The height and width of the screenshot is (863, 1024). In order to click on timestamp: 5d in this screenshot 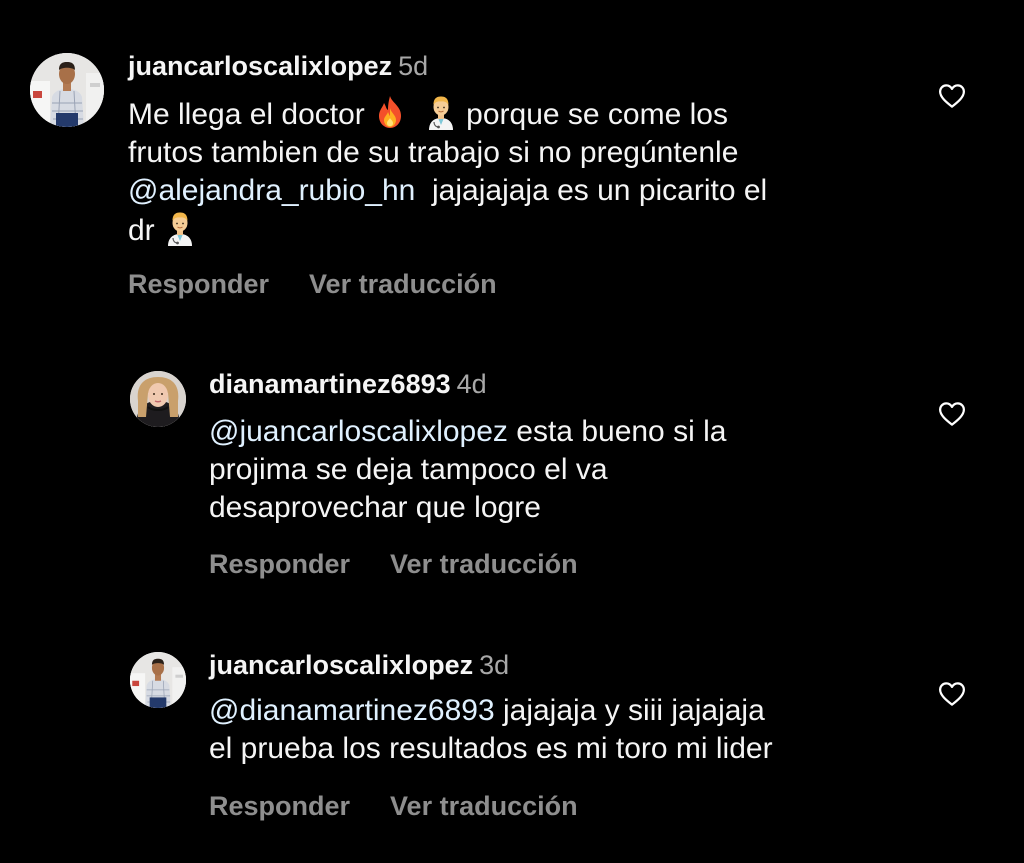, I will do `click(413, 66)`.